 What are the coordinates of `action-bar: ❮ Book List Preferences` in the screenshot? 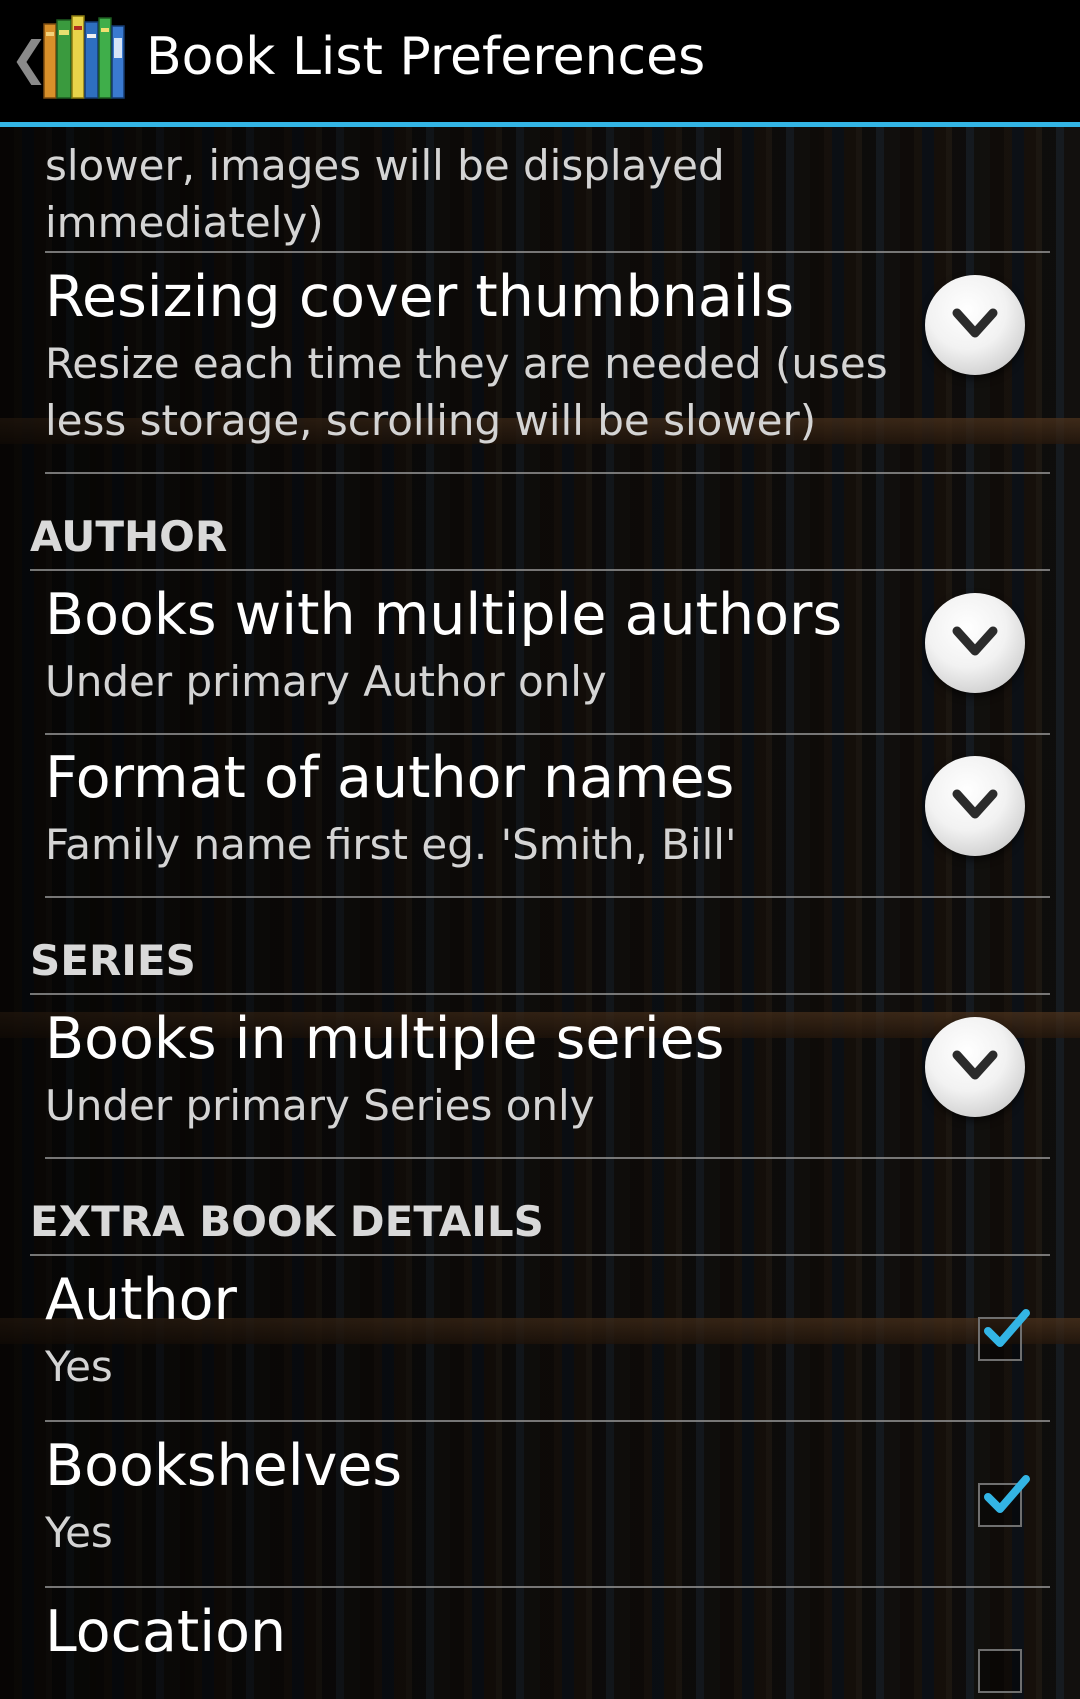 It's located at (540, 61).